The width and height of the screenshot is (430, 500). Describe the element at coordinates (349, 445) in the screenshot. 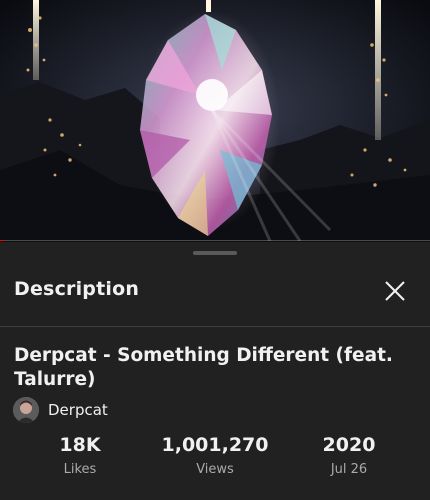

I see `upload-year: 2020` at that location.